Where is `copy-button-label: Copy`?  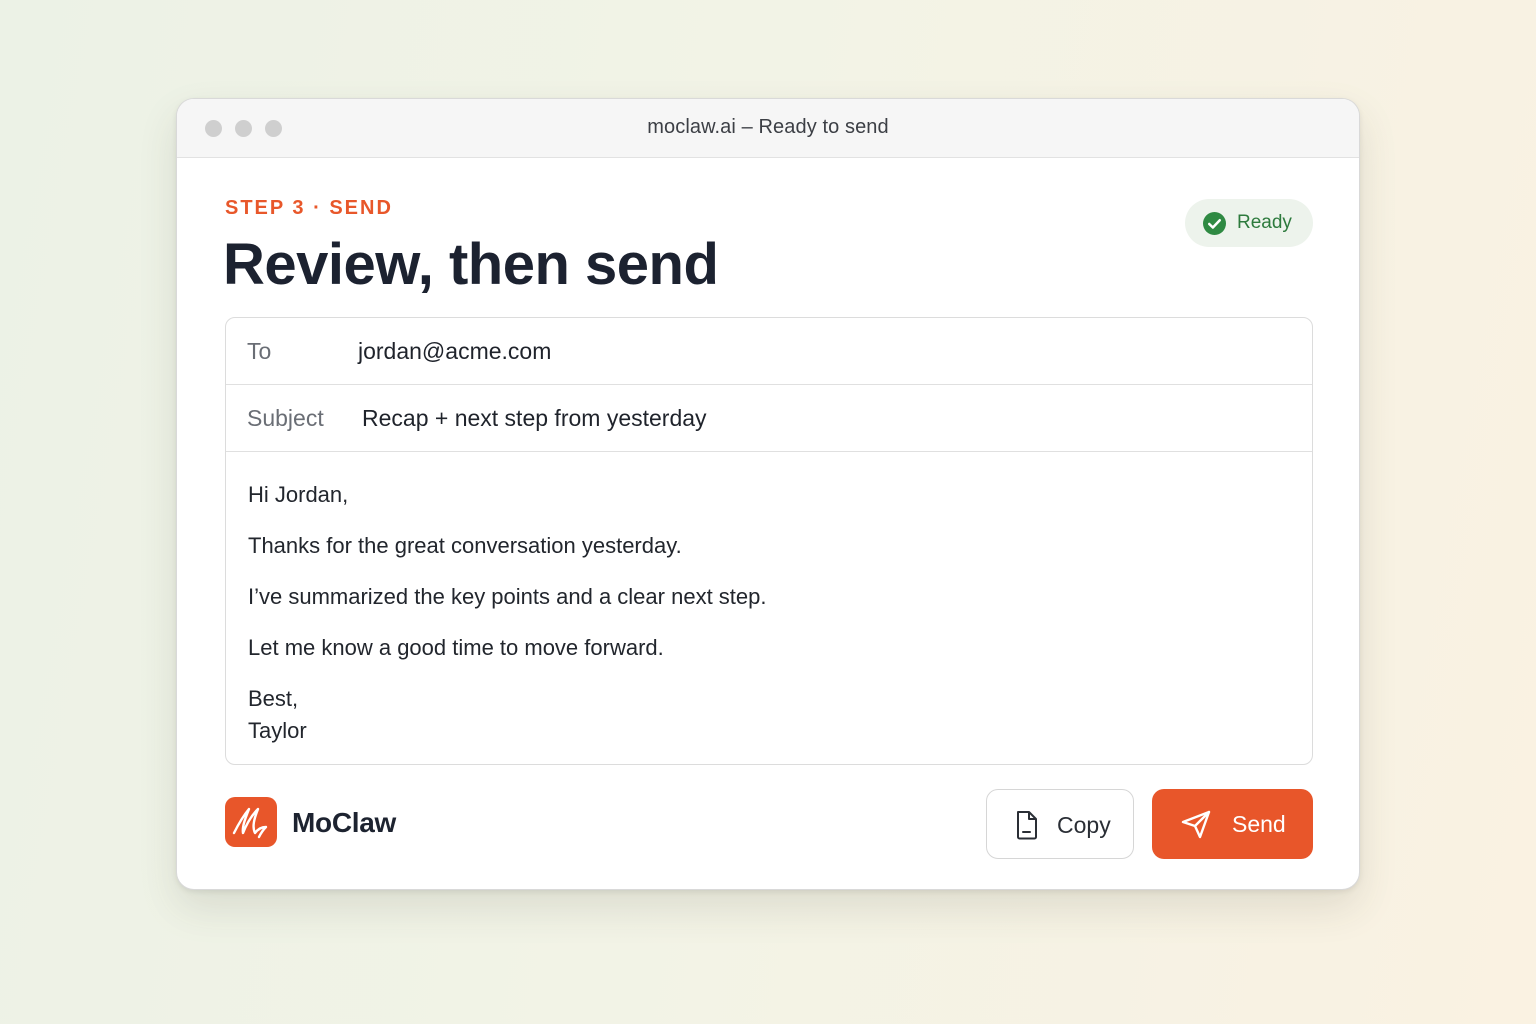 copy-button-label: Copy is located at coordinates (1084, 825).